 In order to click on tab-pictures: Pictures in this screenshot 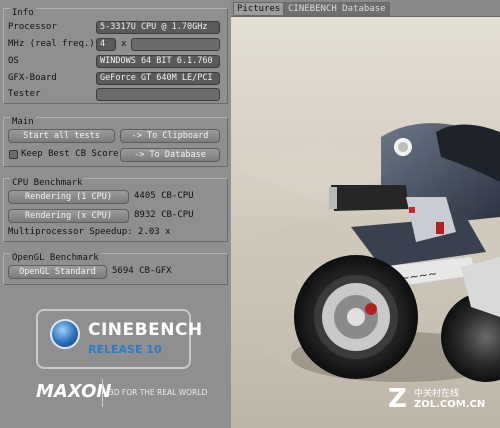, I will do `click(259, 9)`.